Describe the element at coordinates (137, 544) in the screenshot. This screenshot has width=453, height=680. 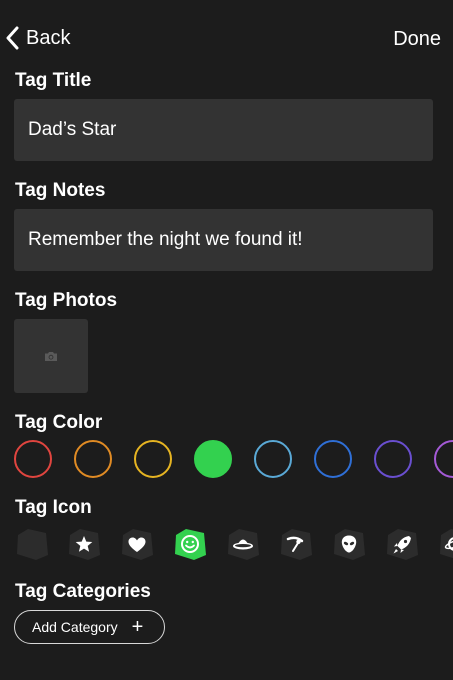
I see `heart-icon` at that location.